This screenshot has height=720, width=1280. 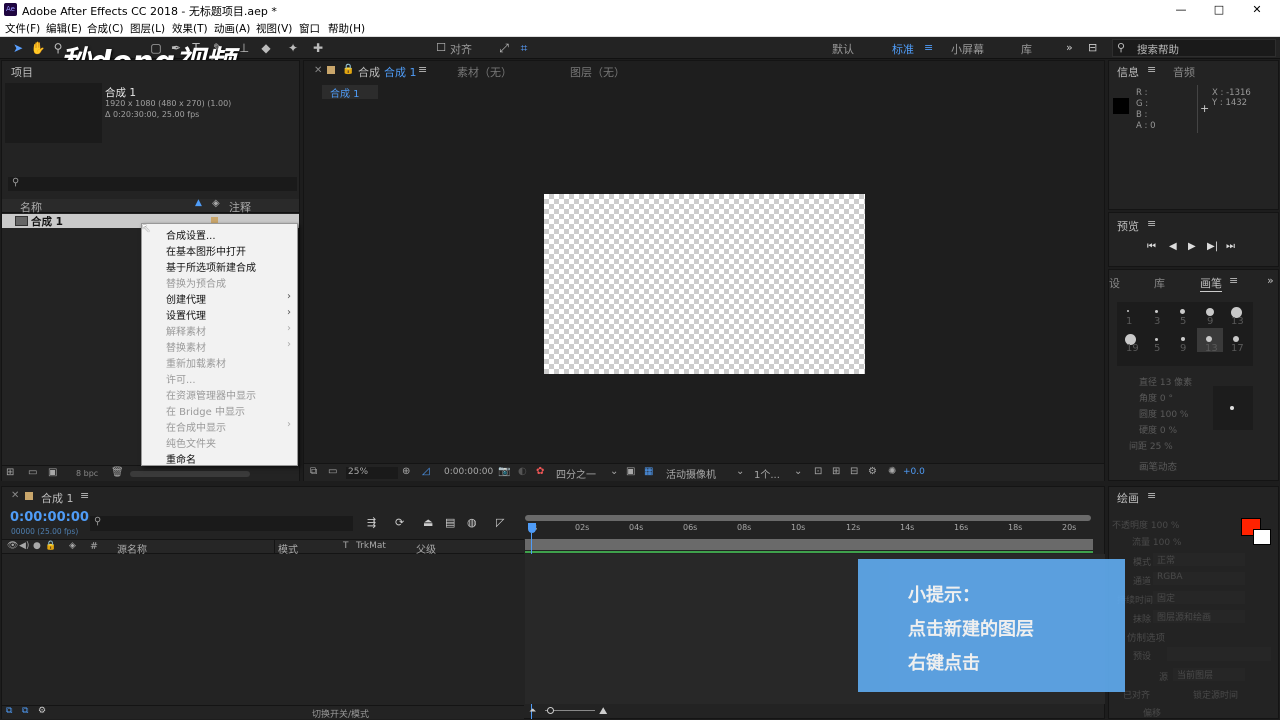 What do you see at coordinates (350, 92) in the screenshot?
I see `comp-subtab: 合成 1` at bounding box center [350, 92].